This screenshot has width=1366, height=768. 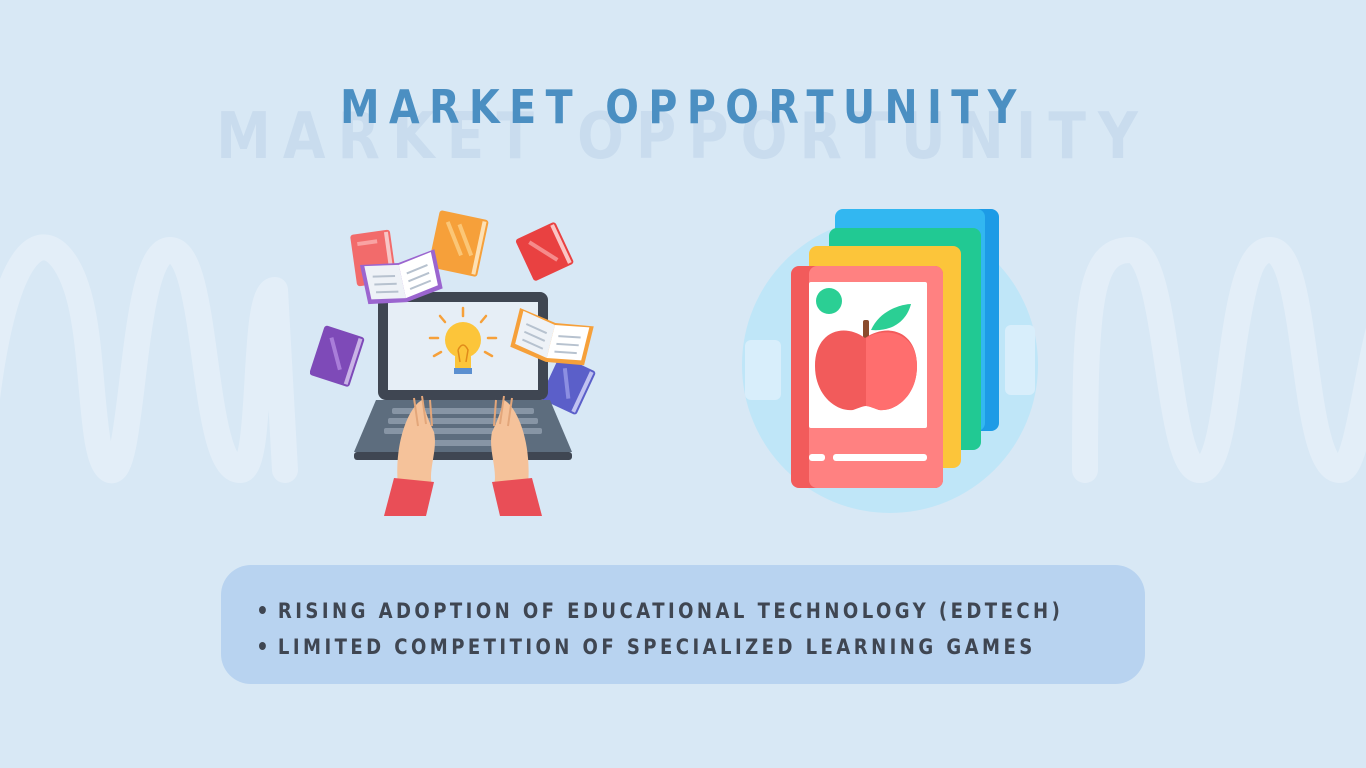 What do you see at coordinates (890, 361) in the screenshot?
I see `apple-flashcards-icon` at bounding box center [890, 361].